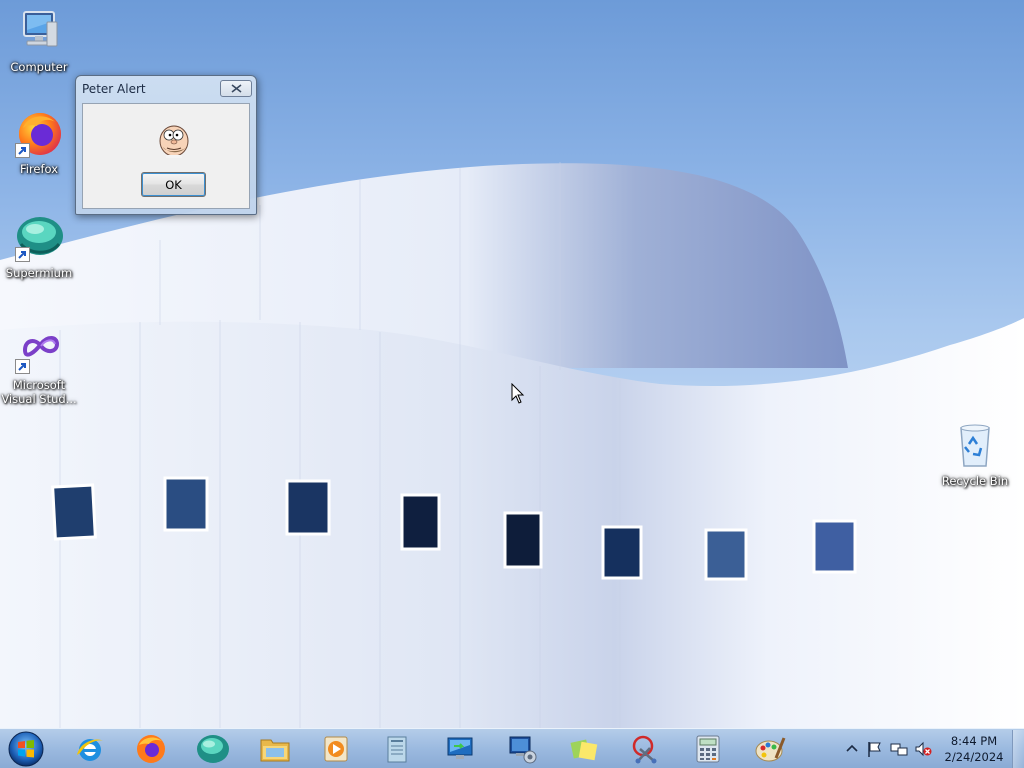  I want to click on action-center-flag-icon, so click(875, 749).